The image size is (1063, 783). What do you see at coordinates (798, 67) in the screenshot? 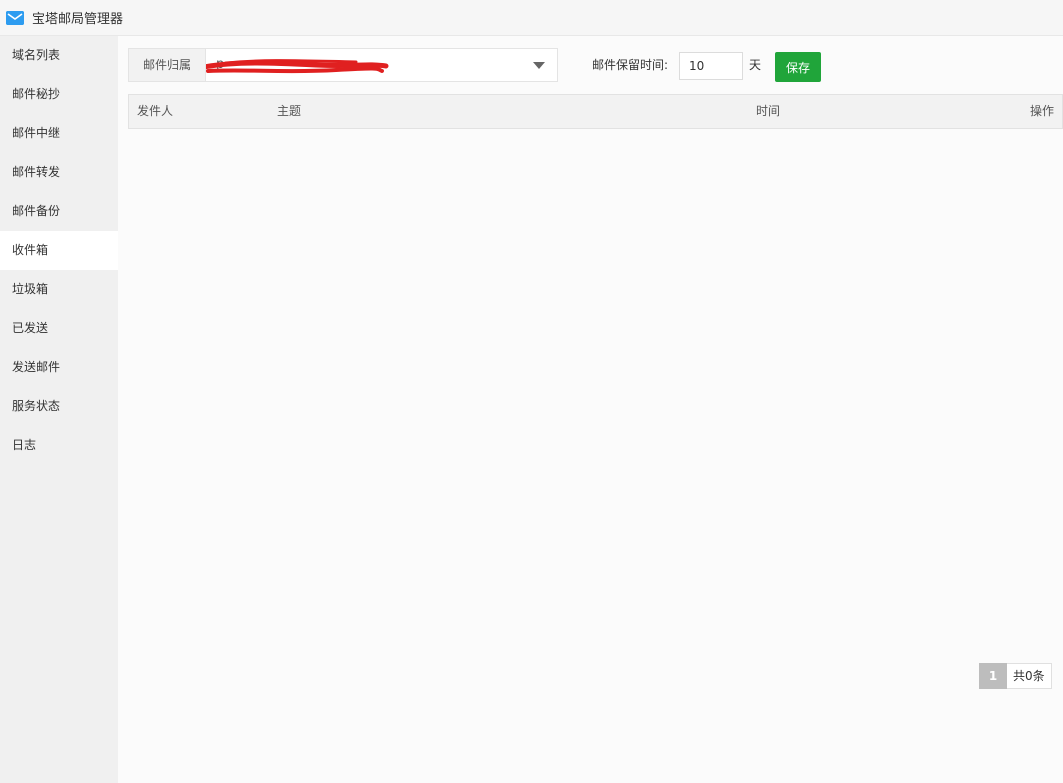
I see `save-button: 保存` at bounding box center [798, 67].